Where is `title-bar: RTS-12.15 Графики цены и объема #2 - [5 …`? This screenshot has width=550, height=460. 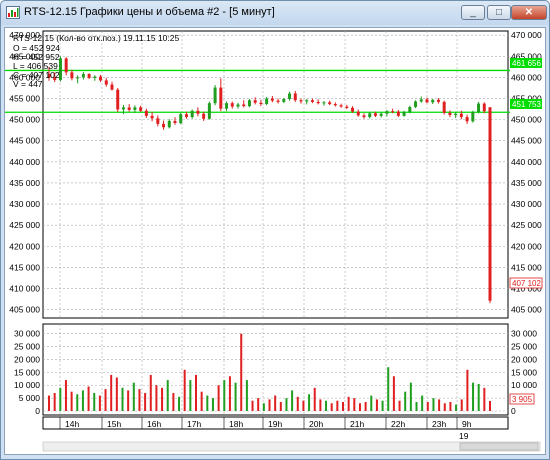 title-bar: RTS-12.15 Графики цены и объема #2 - [5 … is located at coordinates (275, 13).